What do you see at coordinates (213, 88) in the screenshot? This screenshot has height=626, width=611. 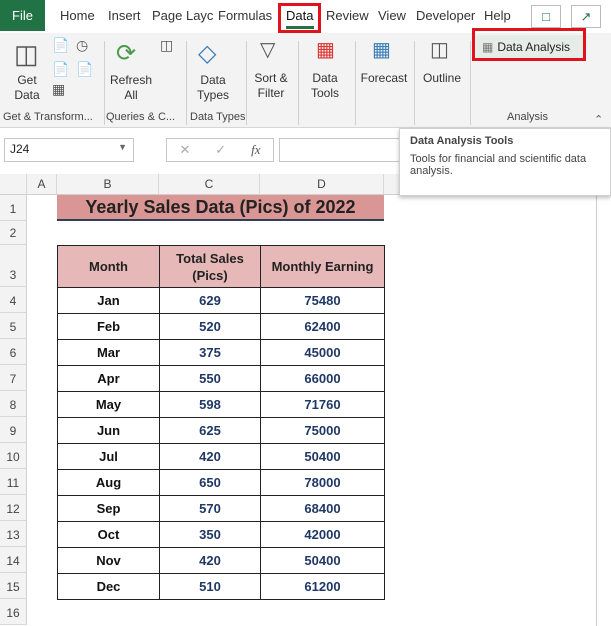 I see `data-types-button: Data Types` at bounding box center [213, 88].